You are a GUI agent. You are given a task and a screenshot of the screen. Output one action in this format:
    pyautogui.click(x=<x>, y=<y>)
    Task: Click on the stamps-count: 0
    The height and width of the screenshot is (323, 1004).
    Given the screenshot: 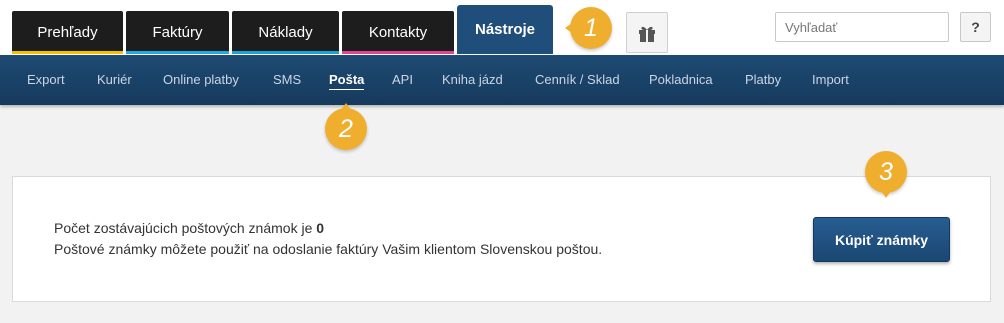 What is the action you would take?
    pyautogui.click(x=320, y=228)
    